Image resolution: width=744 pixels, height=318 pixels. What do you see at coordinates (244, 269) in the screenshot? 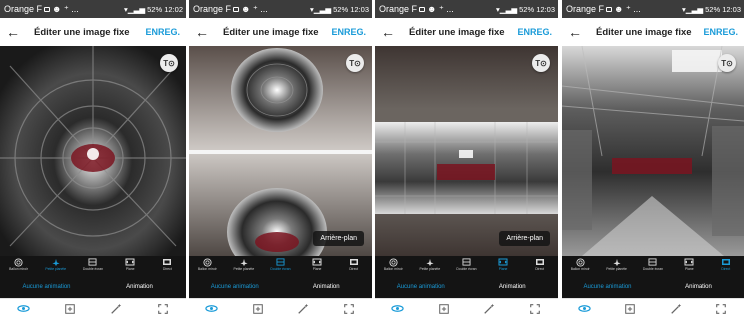
I see `mode-label: Petite planète` at bounding box center [244, 269].